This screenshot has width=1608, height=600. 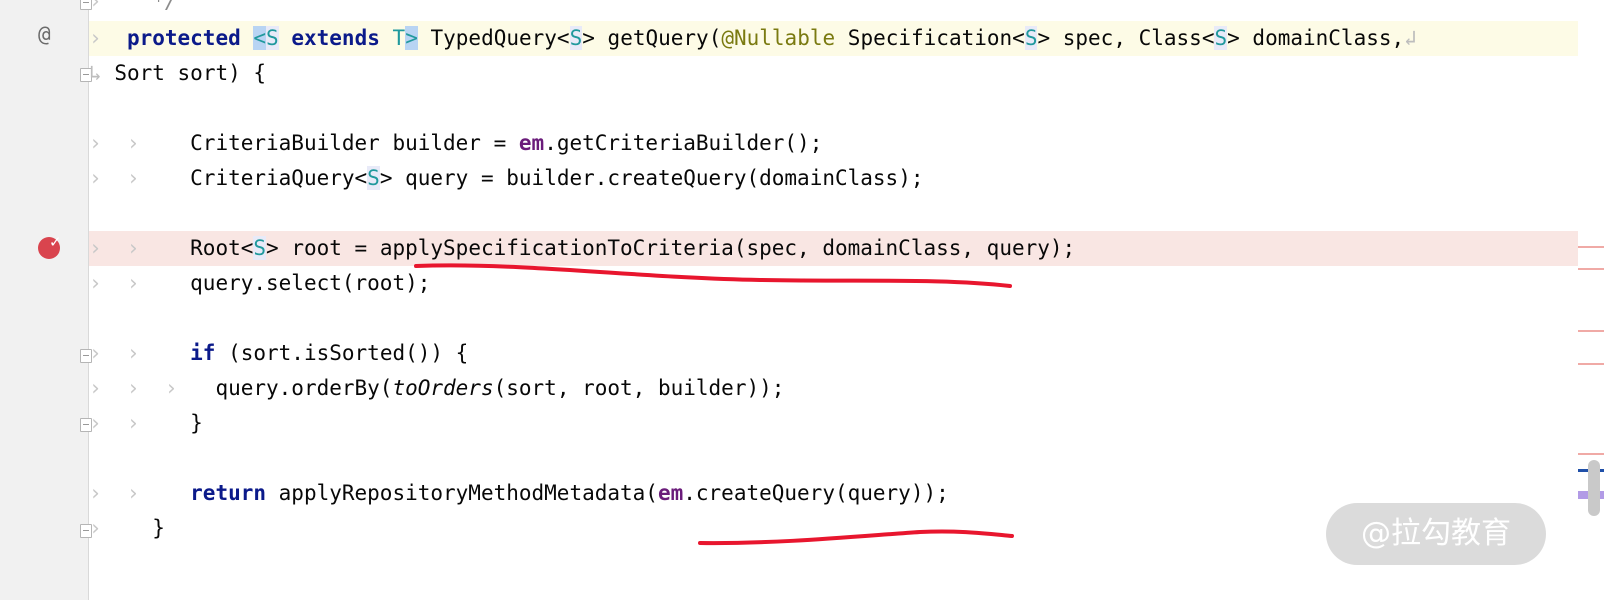 What do you see at coordinates (222, 248) in the screenshot?
I see `code-text: Root<` at bounding box center [222, 248].